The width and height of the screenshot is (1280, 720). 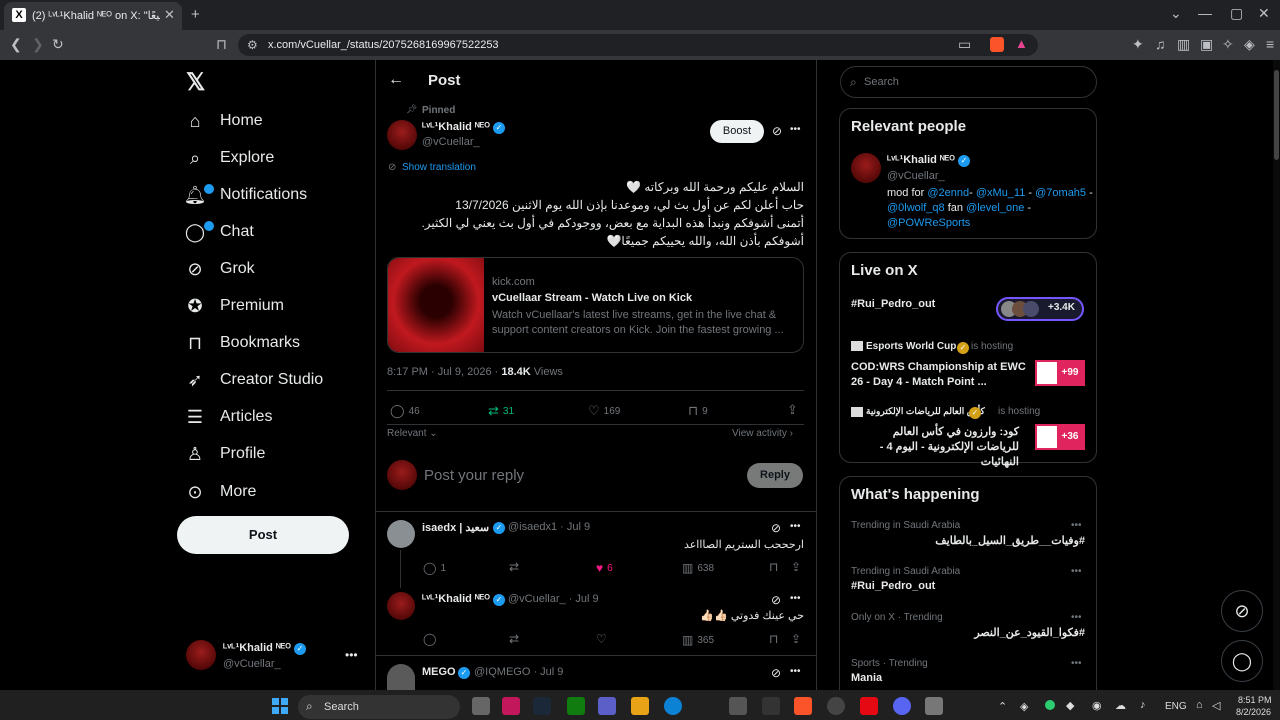 I want to click on trend-topic: #فكوا_القيود_عن_النصر, so click(x=968, y=632).